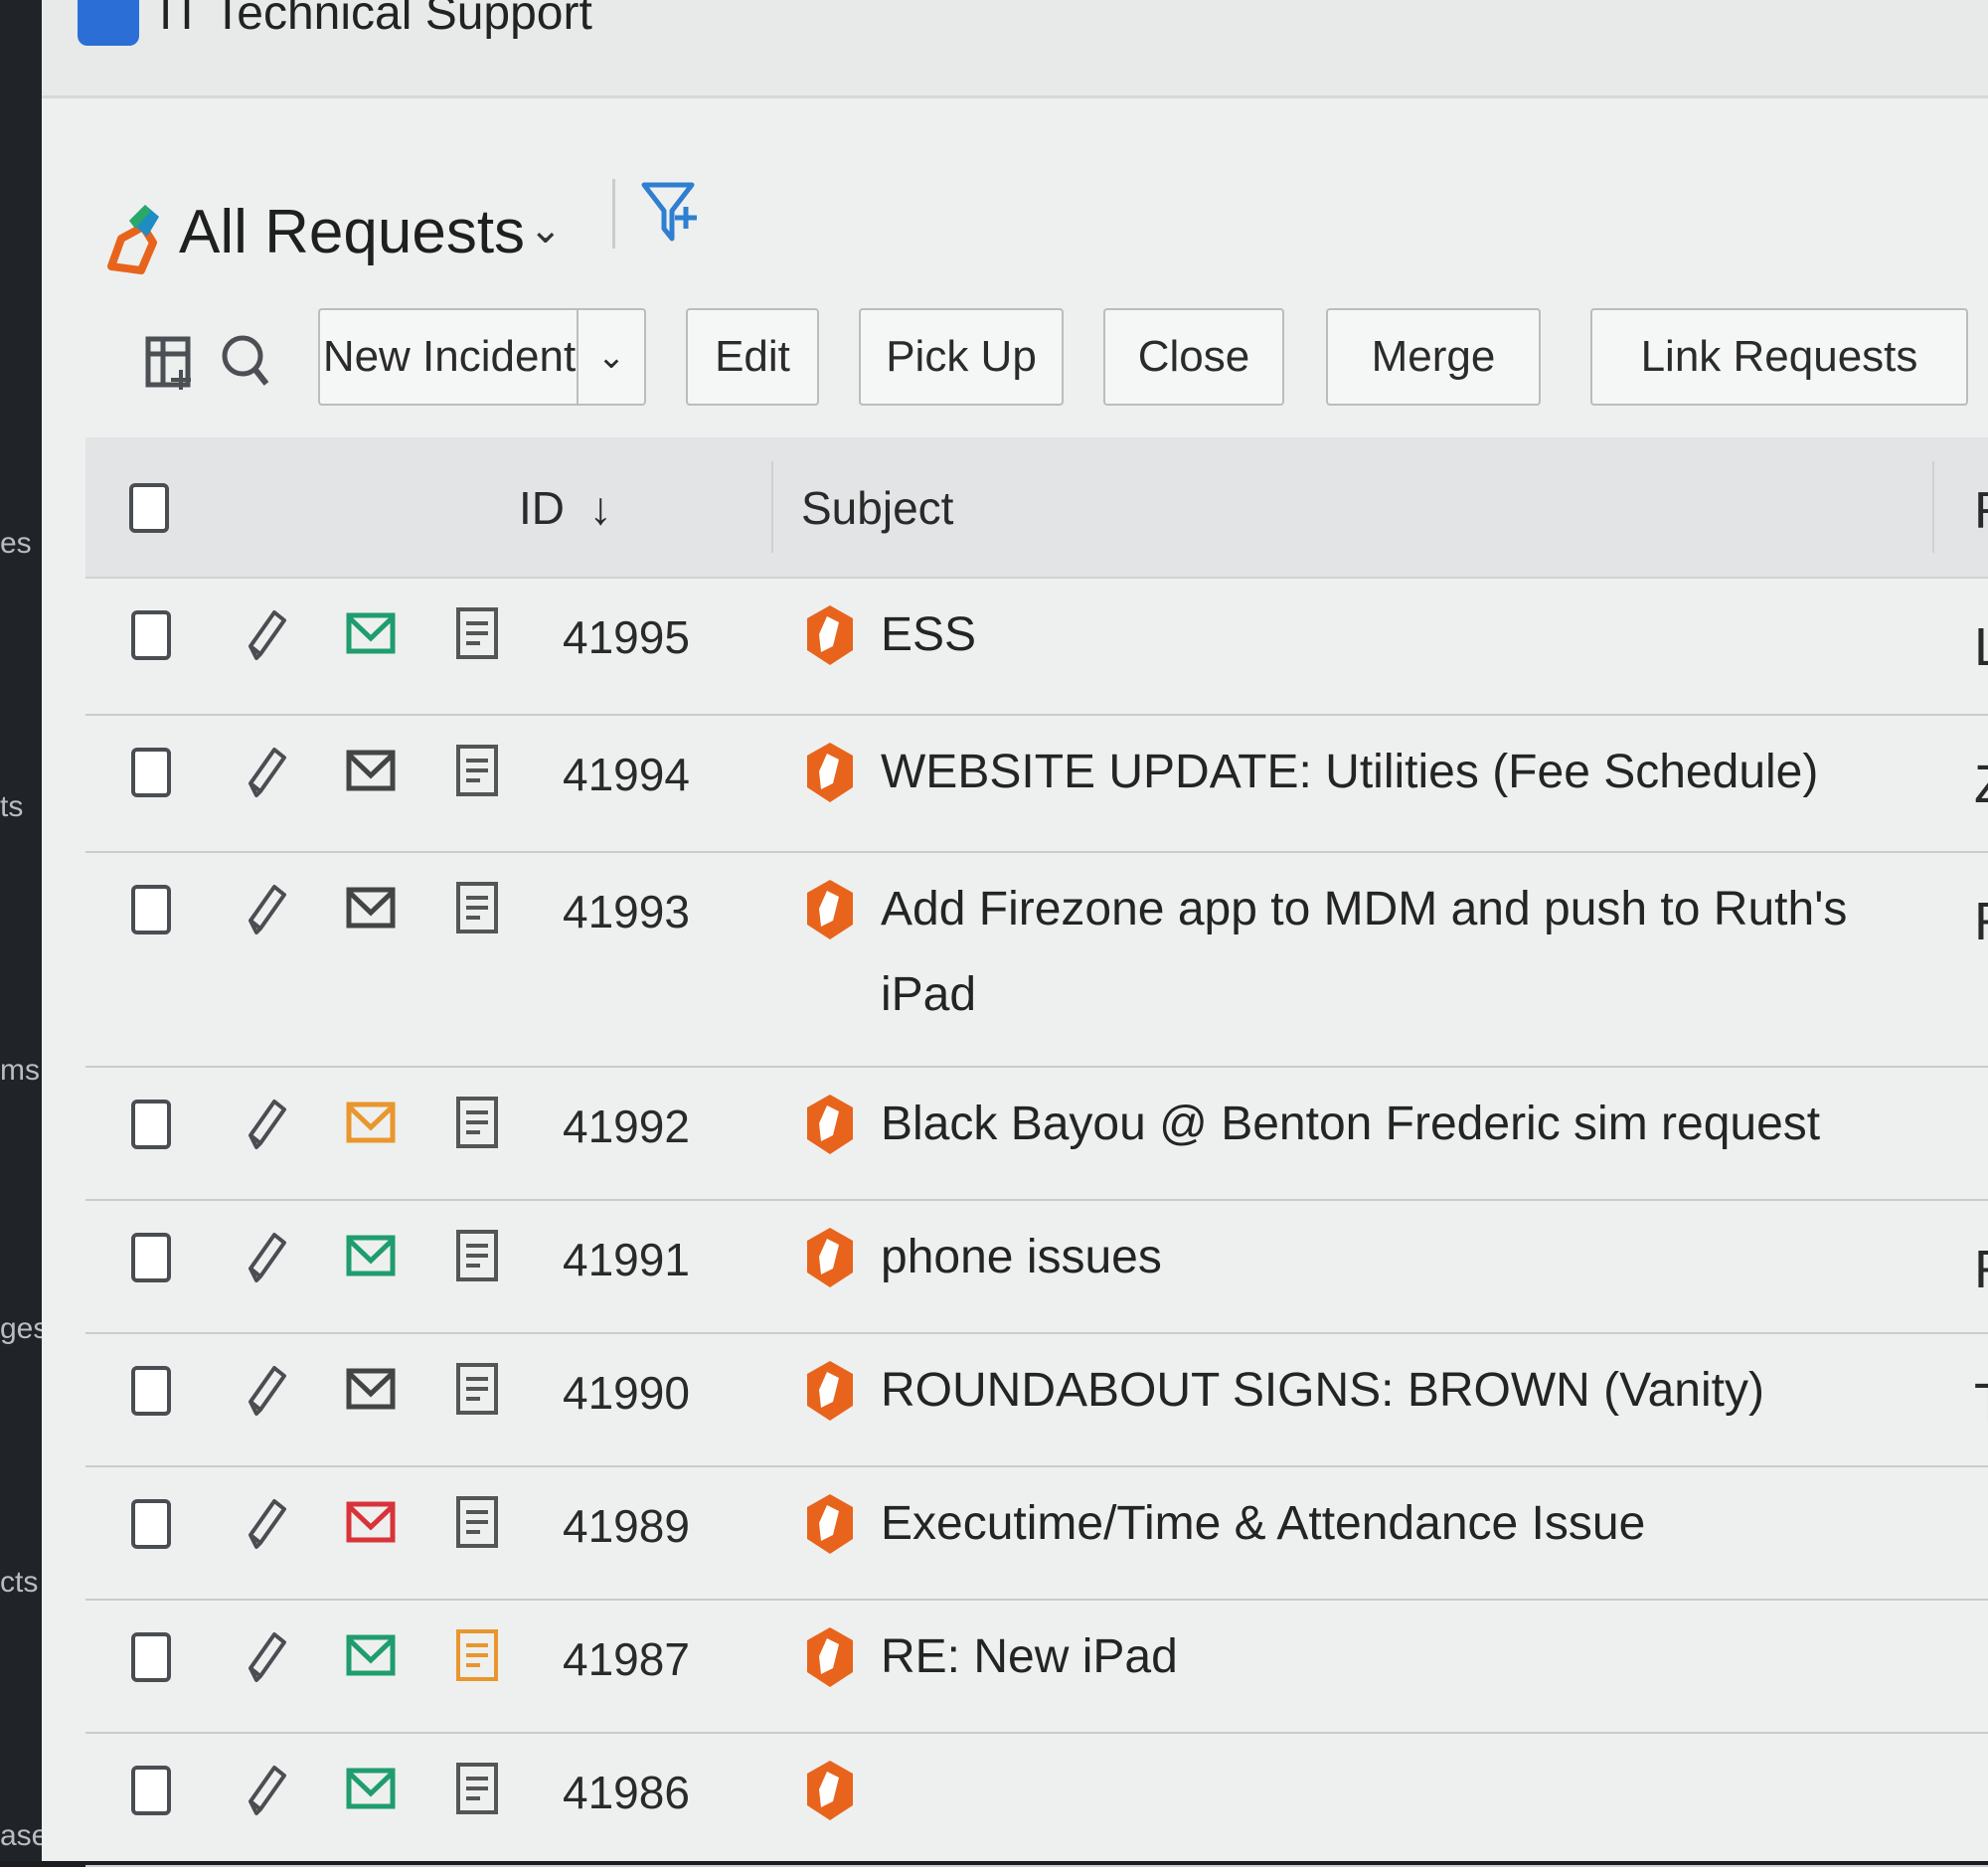 The height and width of the screenshot is (1867, 1988). I want to click on table-row: 41995 ESS Lu, so click(1036, 646).